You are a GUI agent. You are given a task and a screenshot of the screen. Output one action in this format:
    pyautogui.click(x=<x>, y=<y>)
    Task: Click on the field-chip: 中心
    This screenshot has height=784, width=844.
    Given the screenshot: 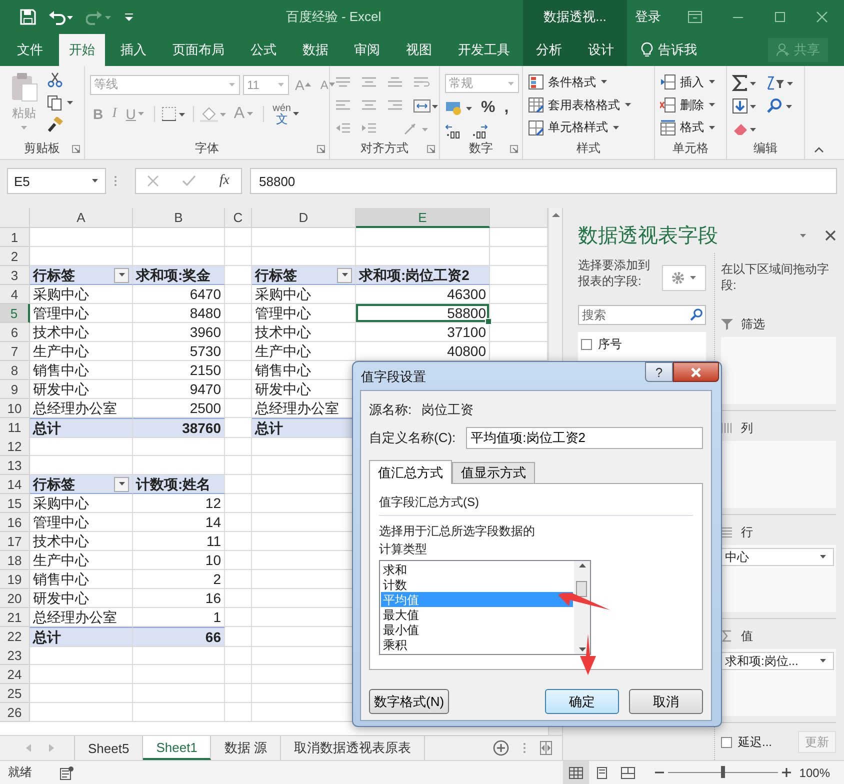 What is the action you would take?
    pyautogui.click(x=777, y=557)
    